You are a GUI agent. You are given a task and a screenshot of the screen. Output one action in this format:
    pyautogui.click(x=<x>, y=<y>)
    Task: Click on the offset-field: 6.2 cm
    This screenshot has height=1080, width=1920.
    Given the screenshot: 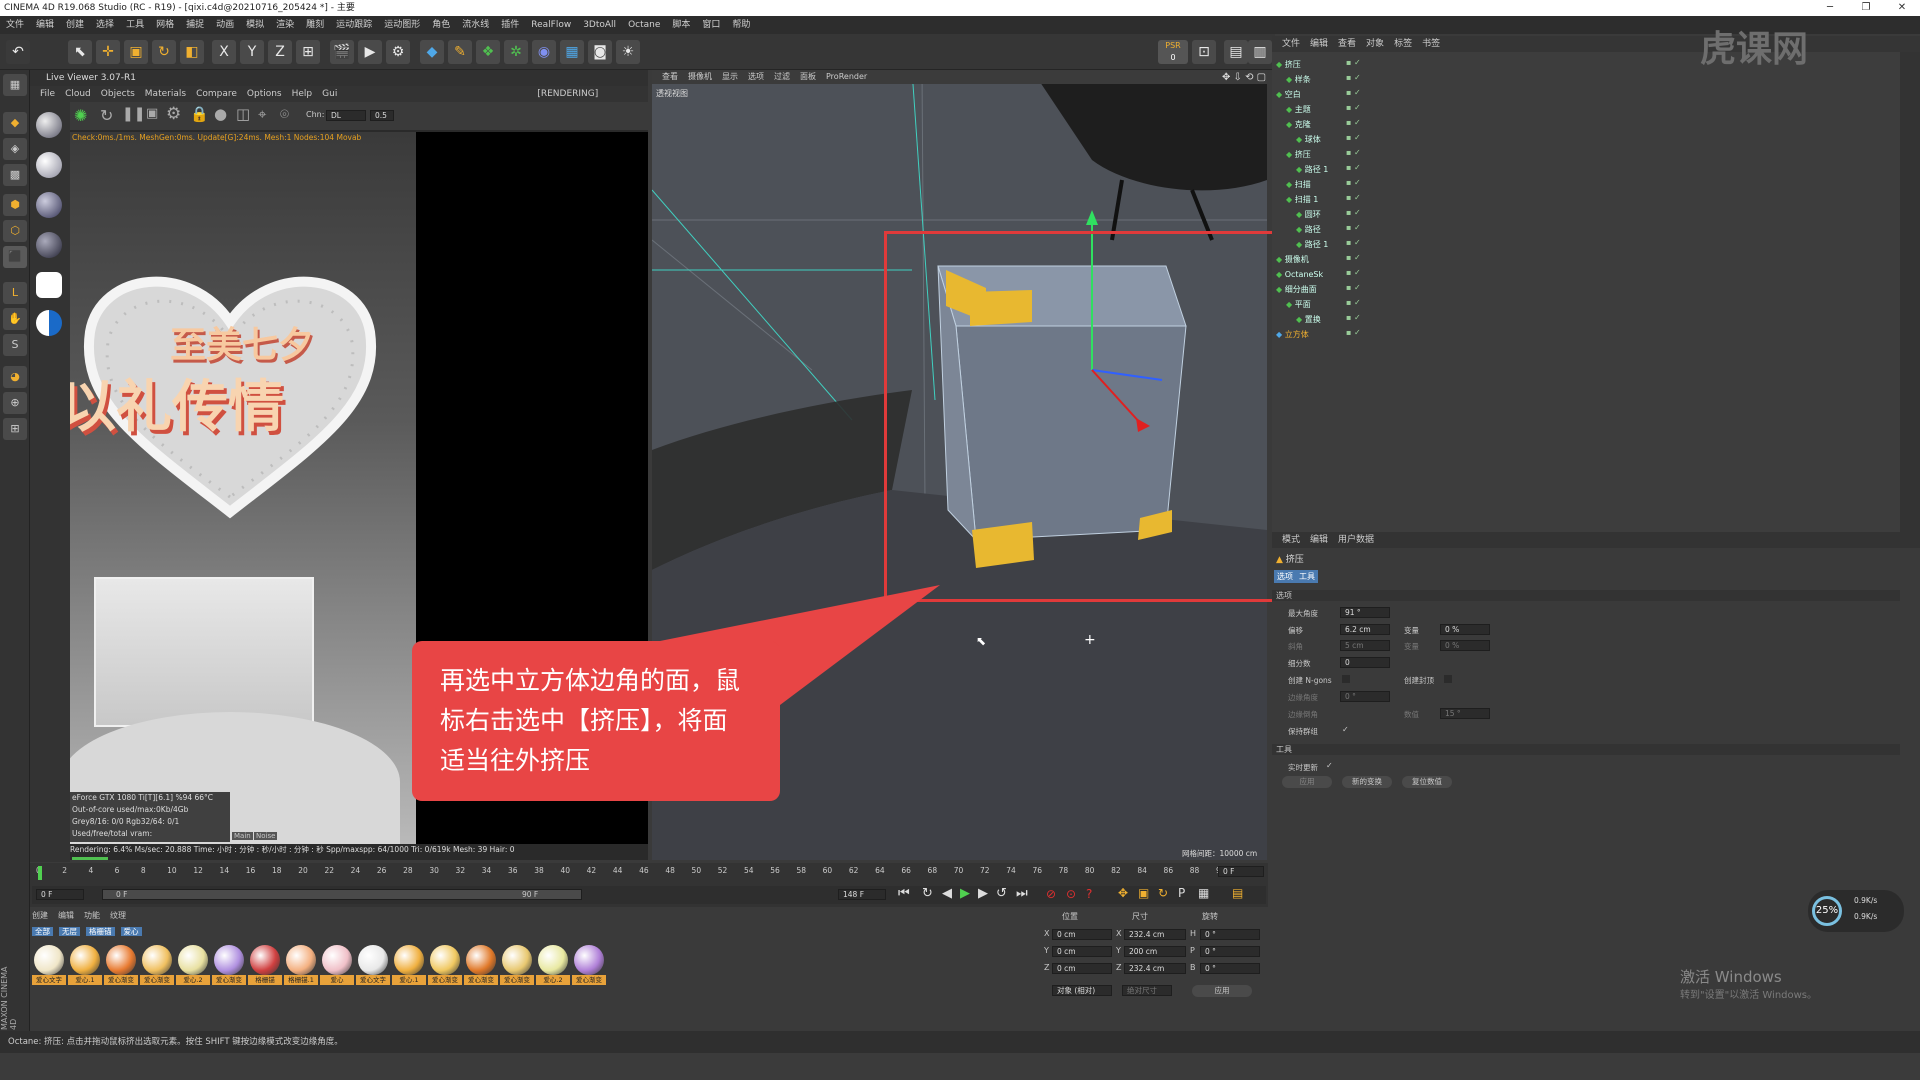 What is the action you would take?
    pyautogui.click(x=1365, y=629)
    